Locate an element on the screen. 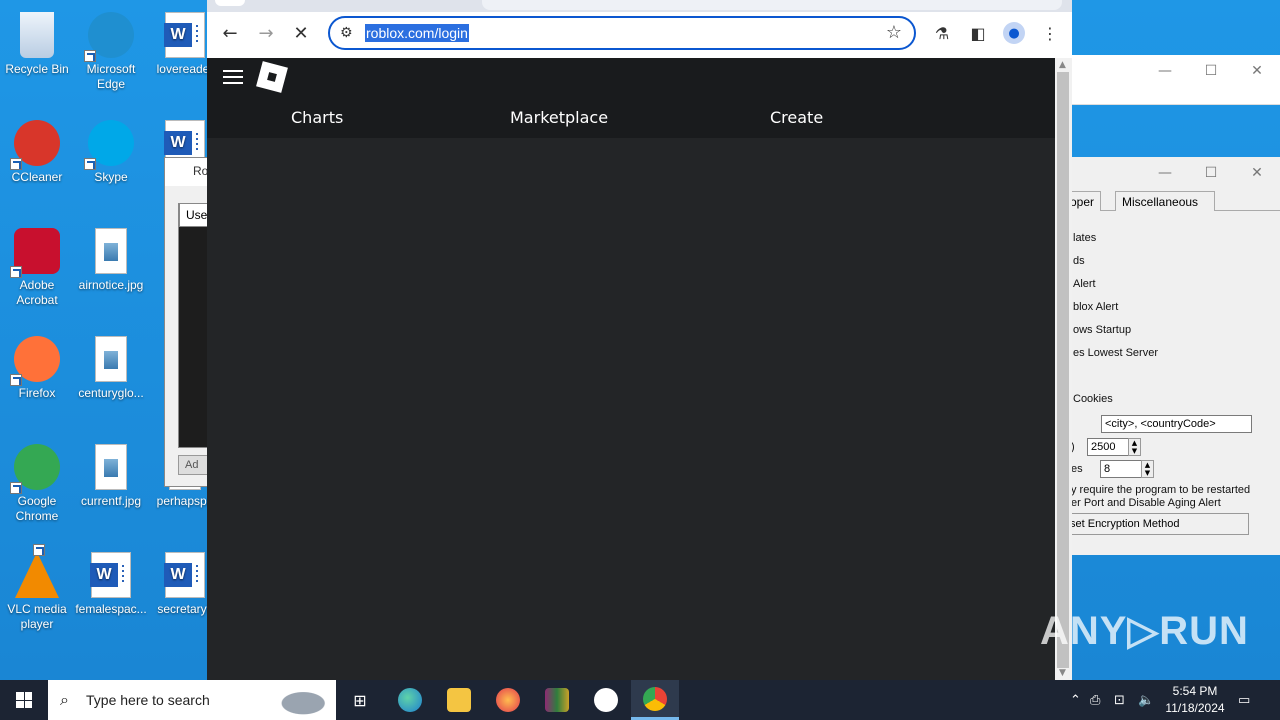 This screenshot has height=720, width=1280. firefox-icon is located at coordinates (508, 700).